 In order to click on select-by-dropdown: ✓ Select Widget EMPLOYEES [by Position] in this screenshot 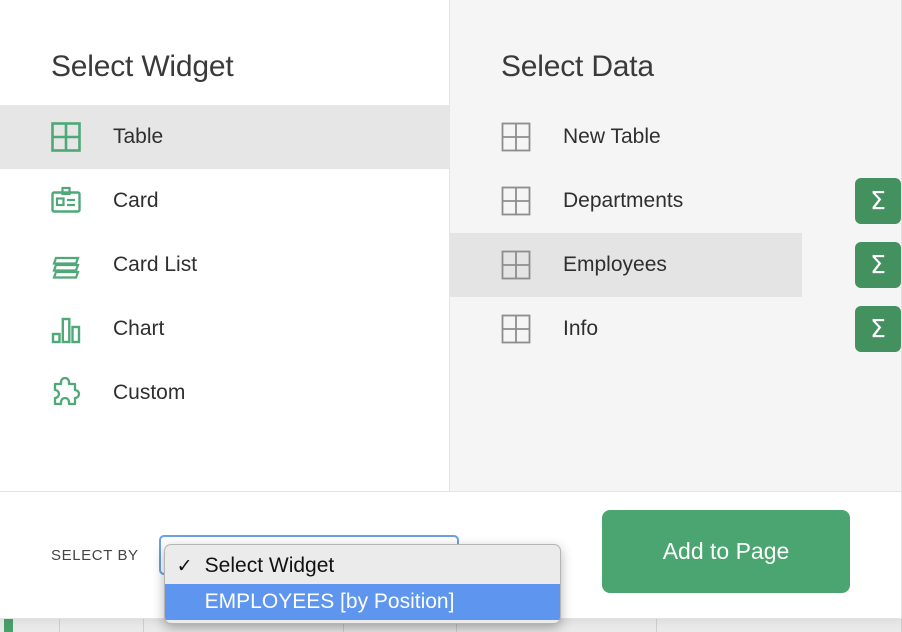, I will do `click(359, 579)`.